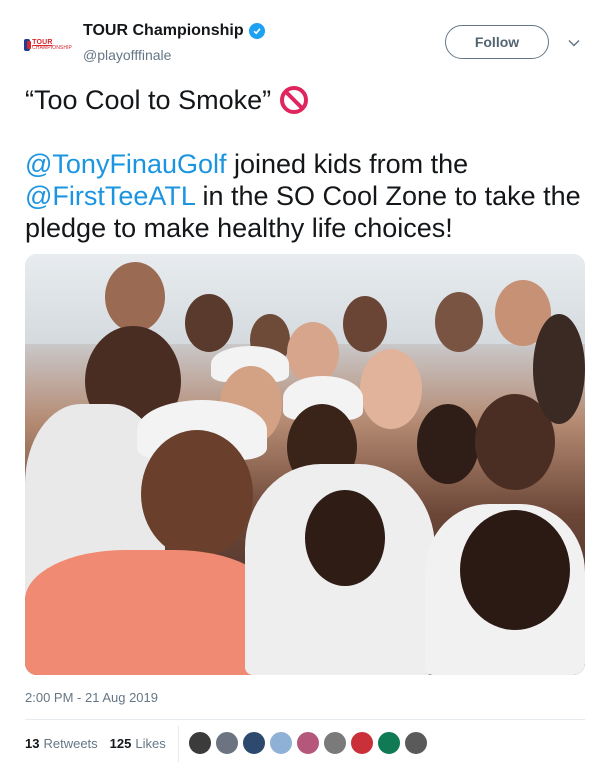  Describe the element at coordinates (163, 31) in the screenshot. I see `display-name: TOUR Championship` at that location.